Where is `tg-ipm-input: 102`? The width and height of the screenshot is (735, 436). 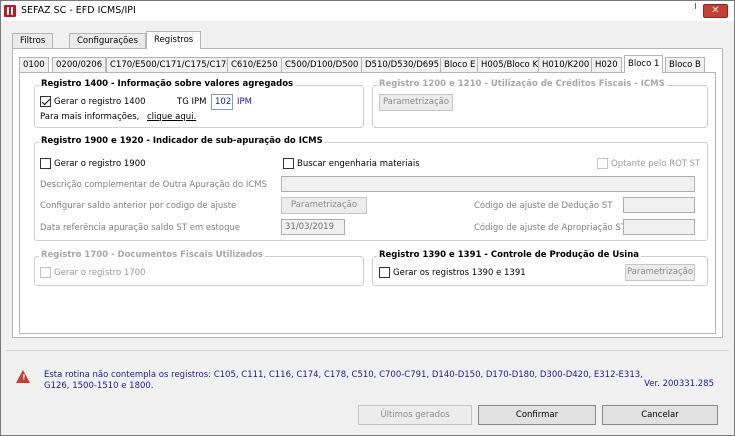
tg-ipm-input: 102 is located at coordinates (222, 102).